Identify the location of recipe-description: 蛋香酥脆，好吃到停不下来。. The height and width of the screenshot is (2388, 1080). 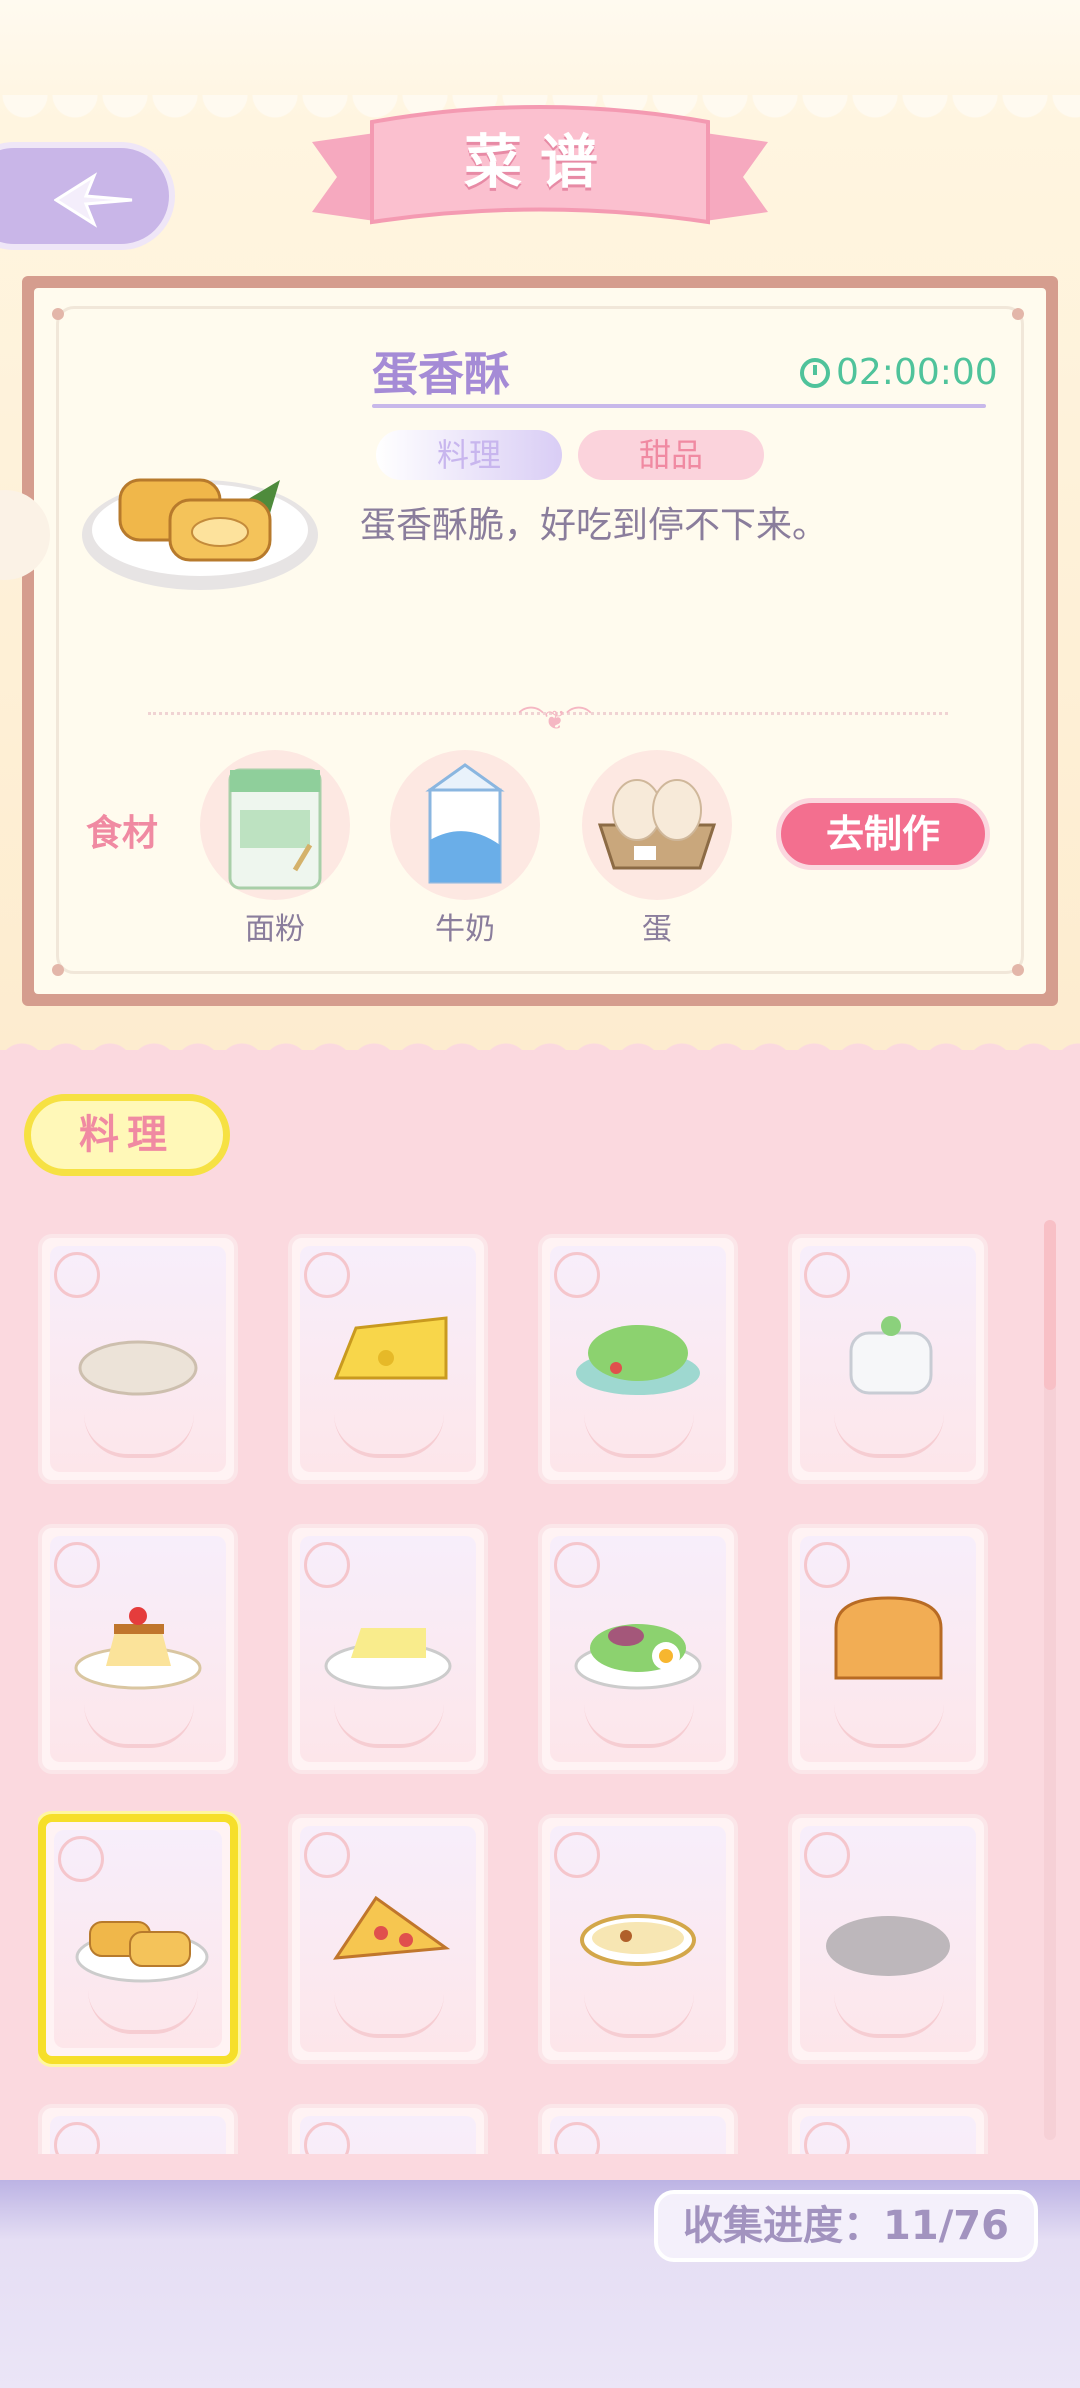
(594, 525).